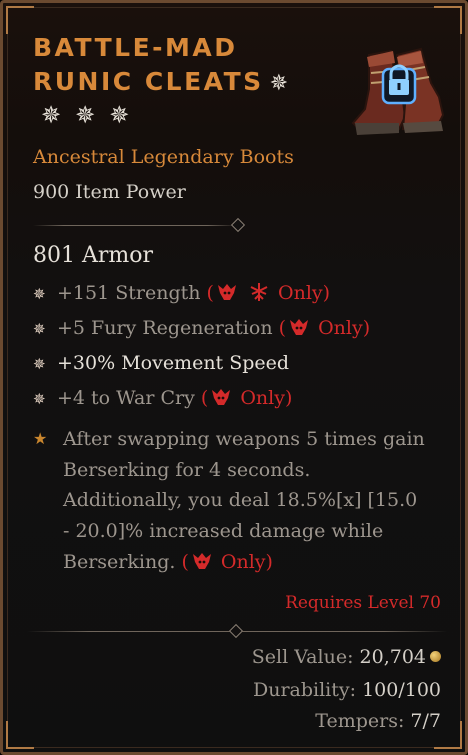 The height and width of the screenshot is (755, 468). I want to click on level-requirement: Requires Level 70, so click(363, 603).